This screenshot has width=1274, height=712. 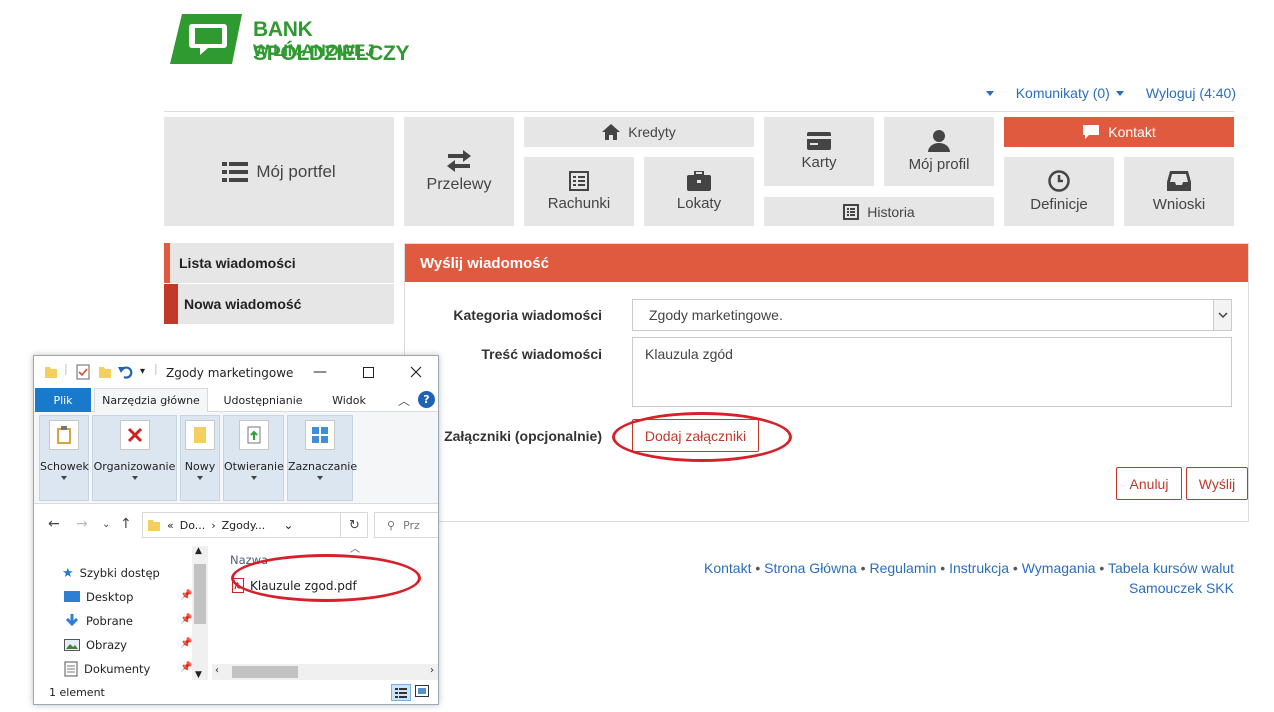 What do you see at coordinates (819, 141) in the screenshot?
I see `credit-card-icon` at bounding box center [819, 141].